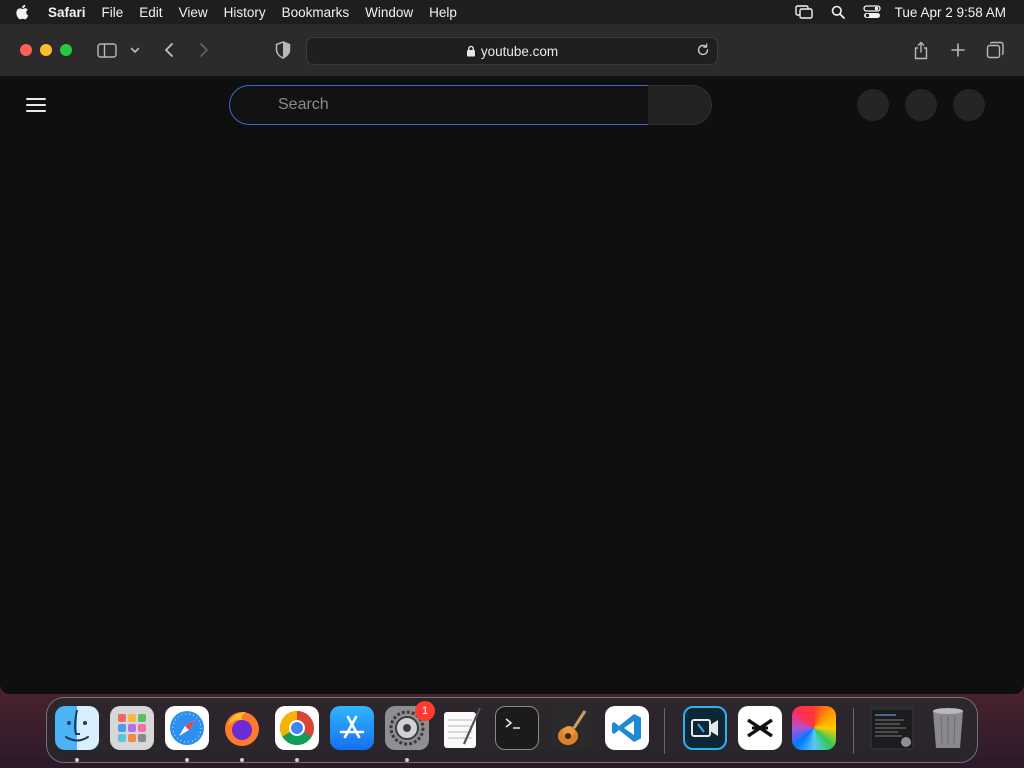  Describe the element at coordinates (69, 12) in the screenshot. I see `menu-app-name: Safari` at that location.